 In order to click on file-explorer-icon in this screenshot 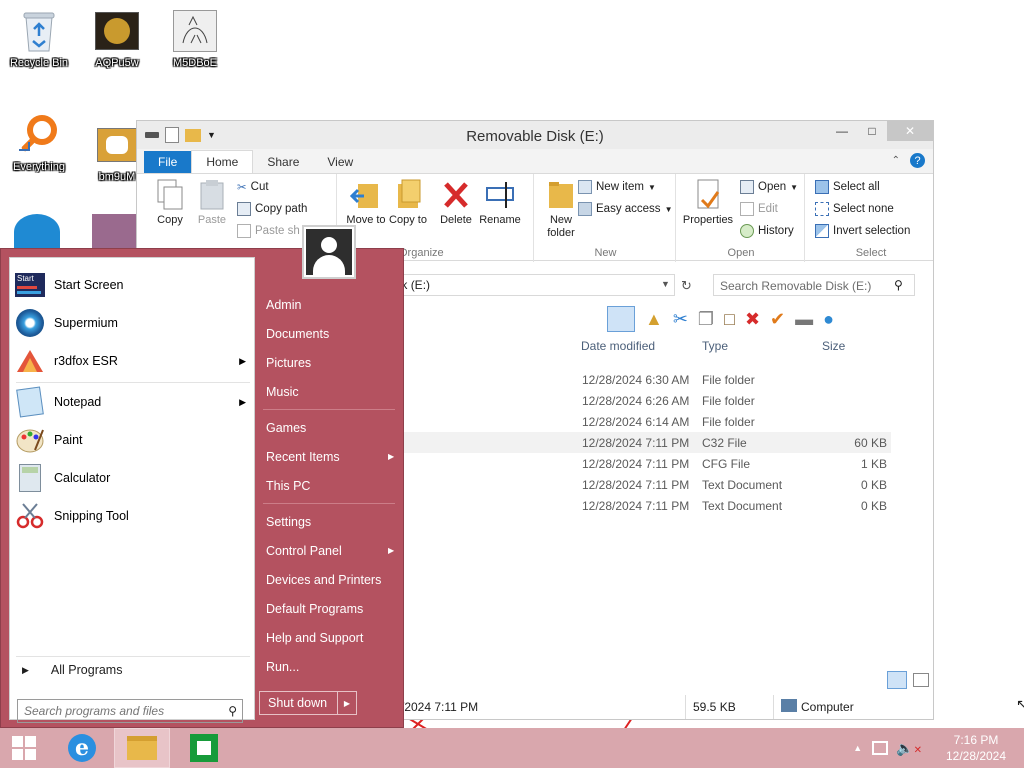, I will do `click(142, 748)`.